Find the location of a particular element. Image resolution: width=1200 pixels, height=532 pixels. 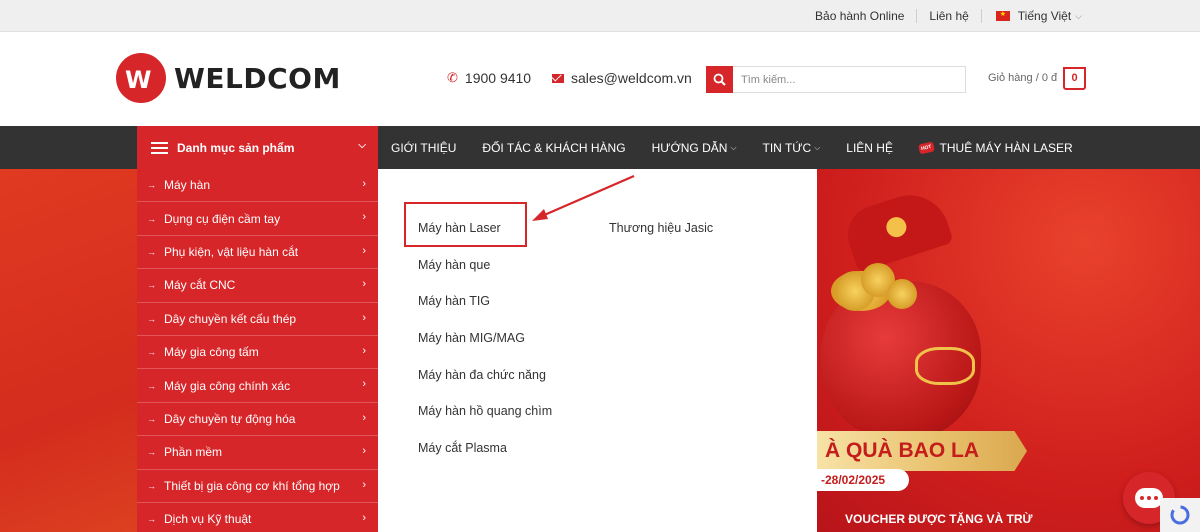

contact-link: Liên hệ is located at coordinates (948, 16).